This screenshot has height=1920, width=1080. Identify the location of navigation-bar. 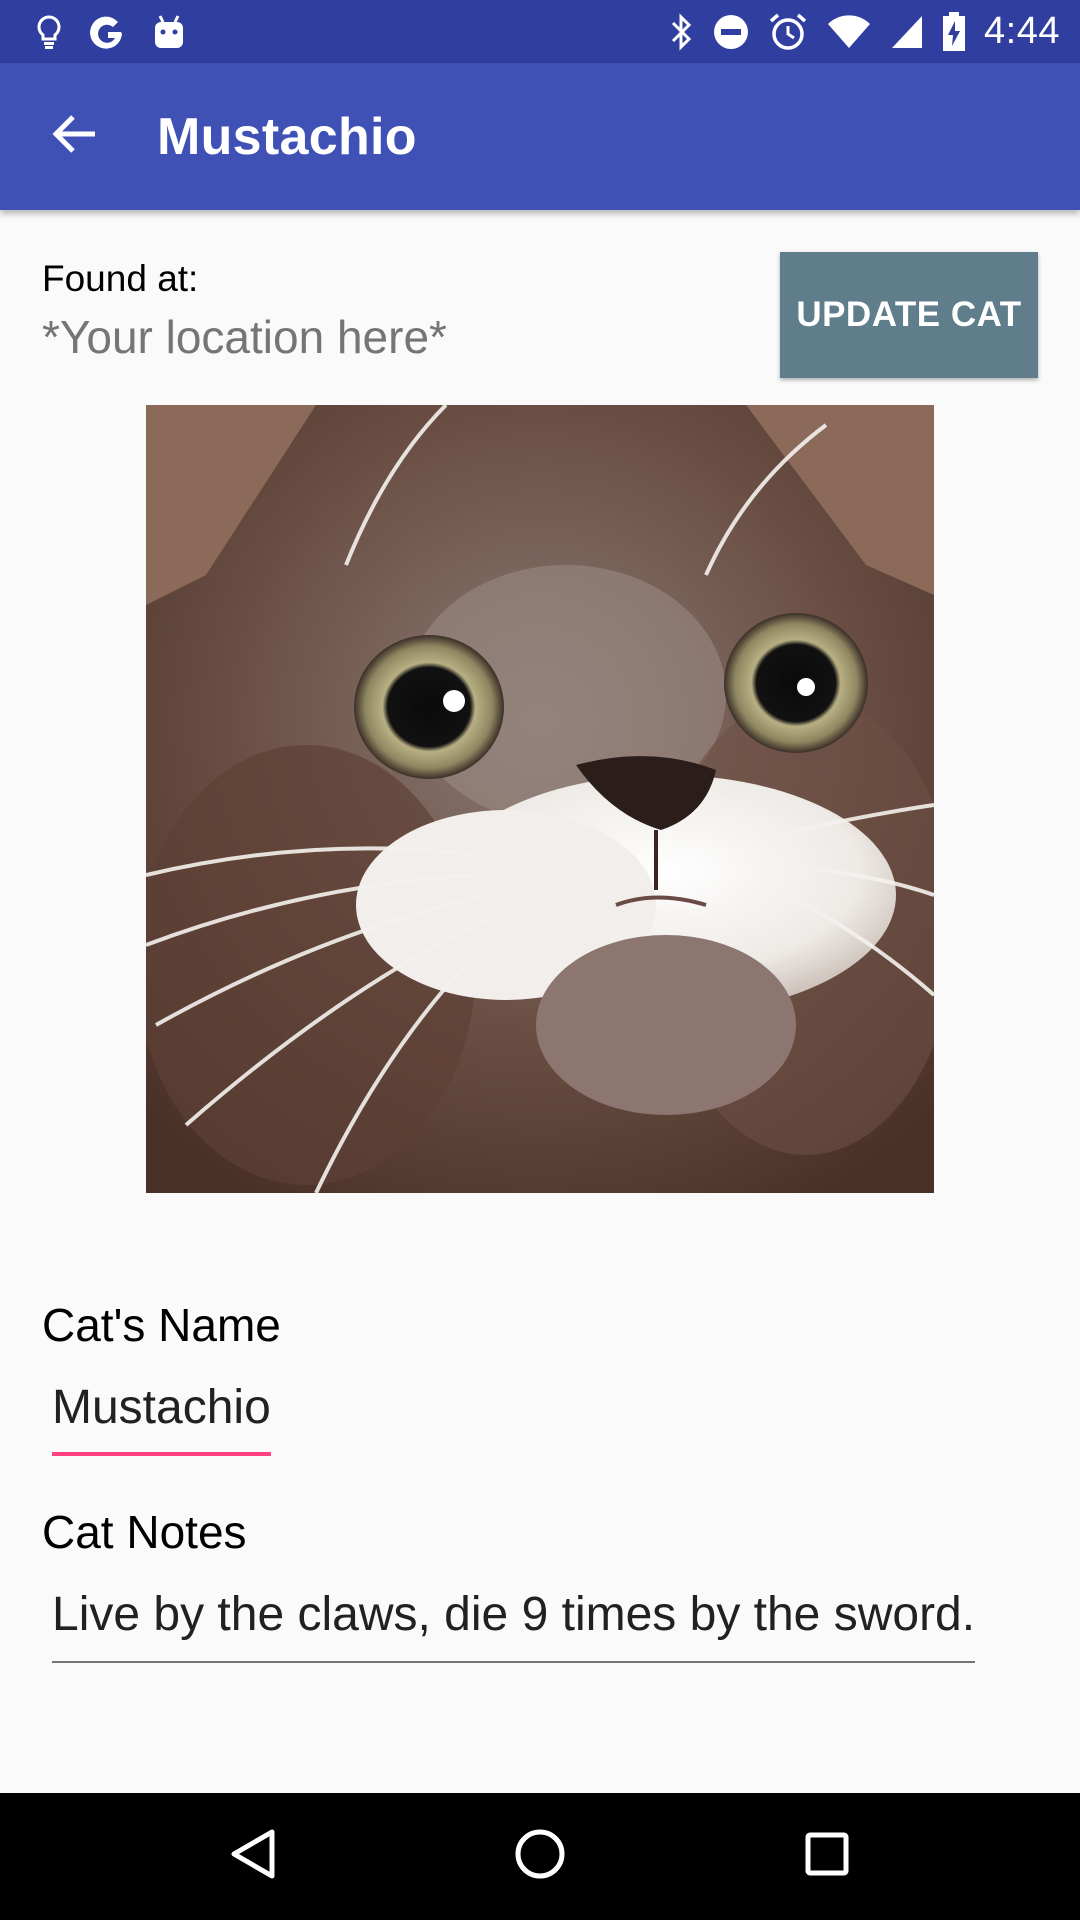
(540, 1856).